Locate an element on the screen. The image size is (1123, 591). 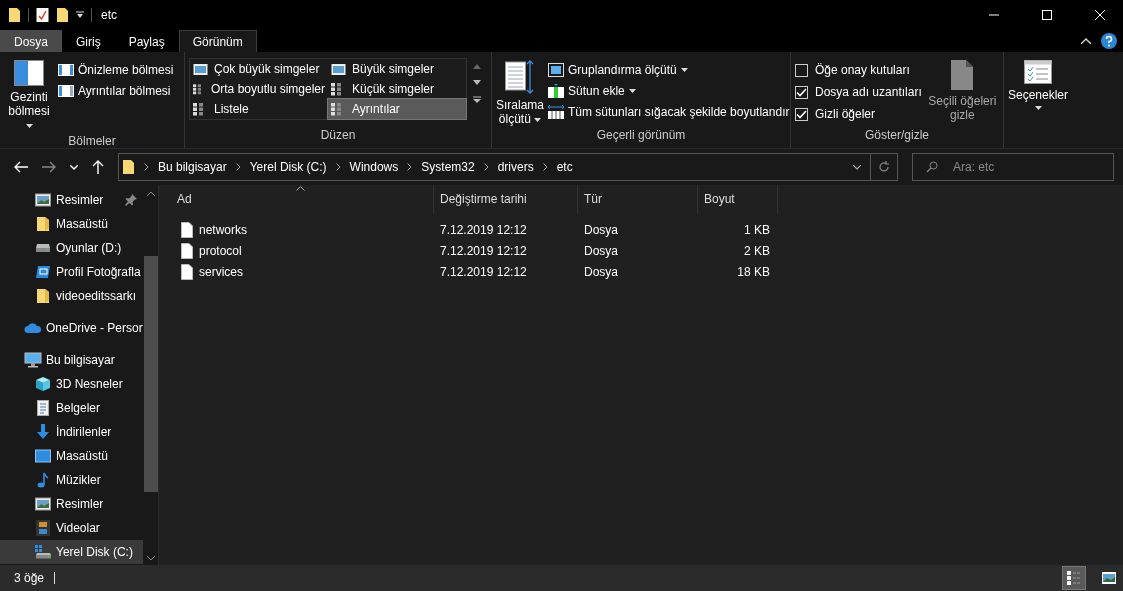
sidebar-item: İndirilenler is located at coordinates (71, 432).